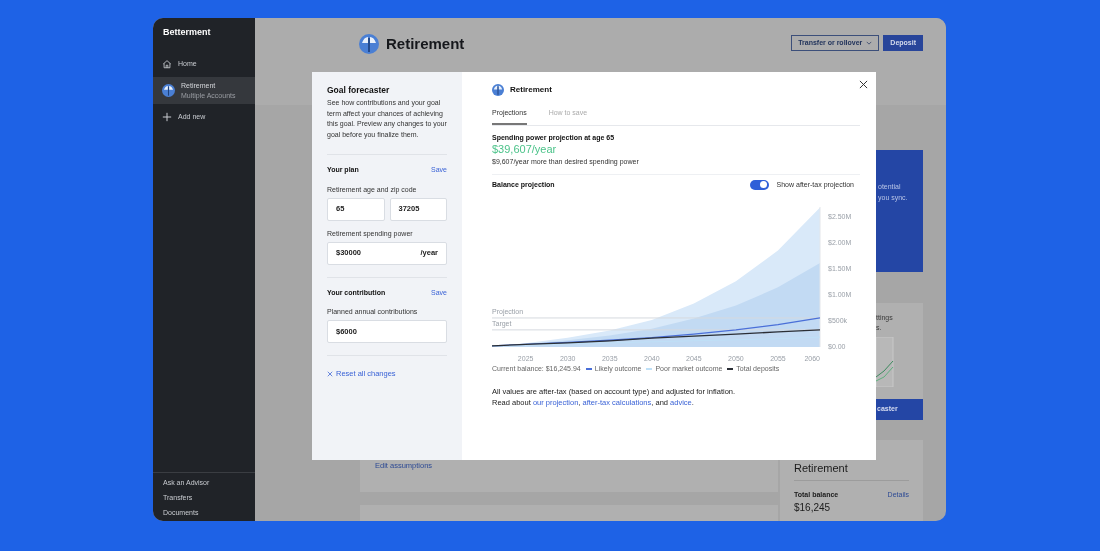 Image resolution: width=1100 pixels, height=551 pixels. I want to click on chevron-down-icon, so click(869, 43).